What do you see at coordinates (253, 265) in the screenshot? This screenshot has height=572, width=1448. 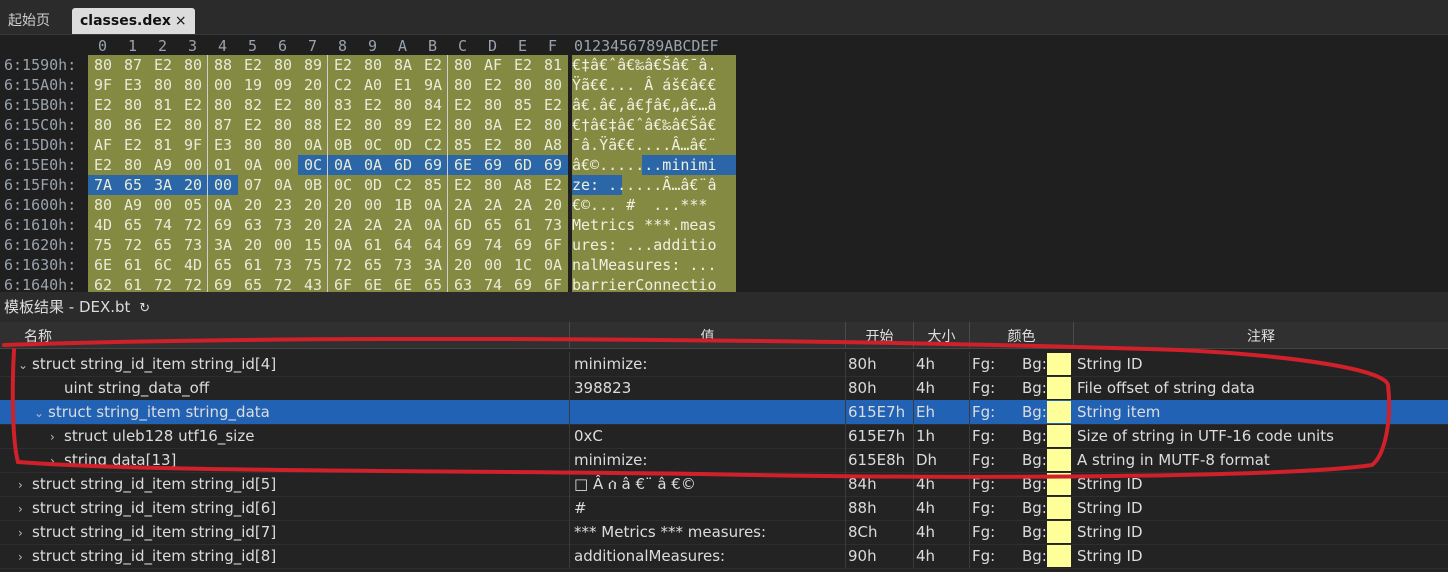 I see `hex-byte: 61` at bounding box center [253, 265].